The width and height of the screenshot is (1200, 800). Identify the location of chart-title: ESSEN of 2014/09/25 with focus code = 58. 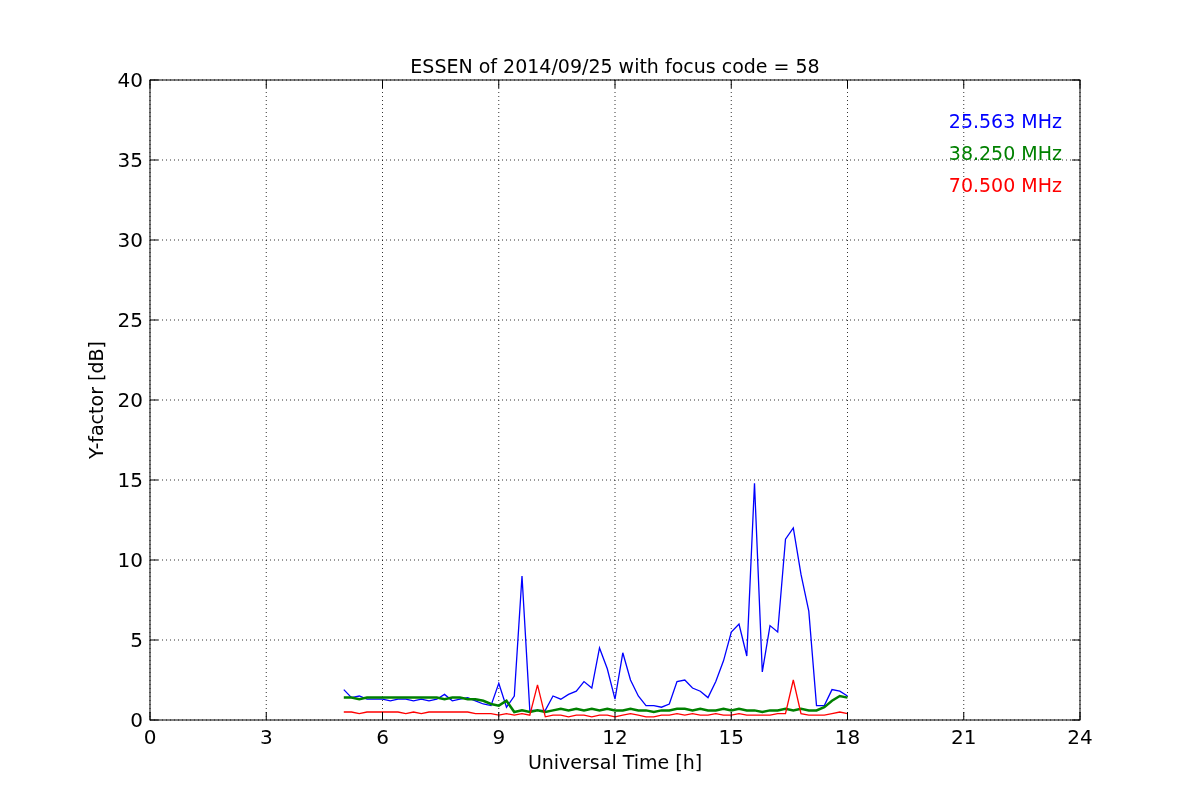
(615, 66).